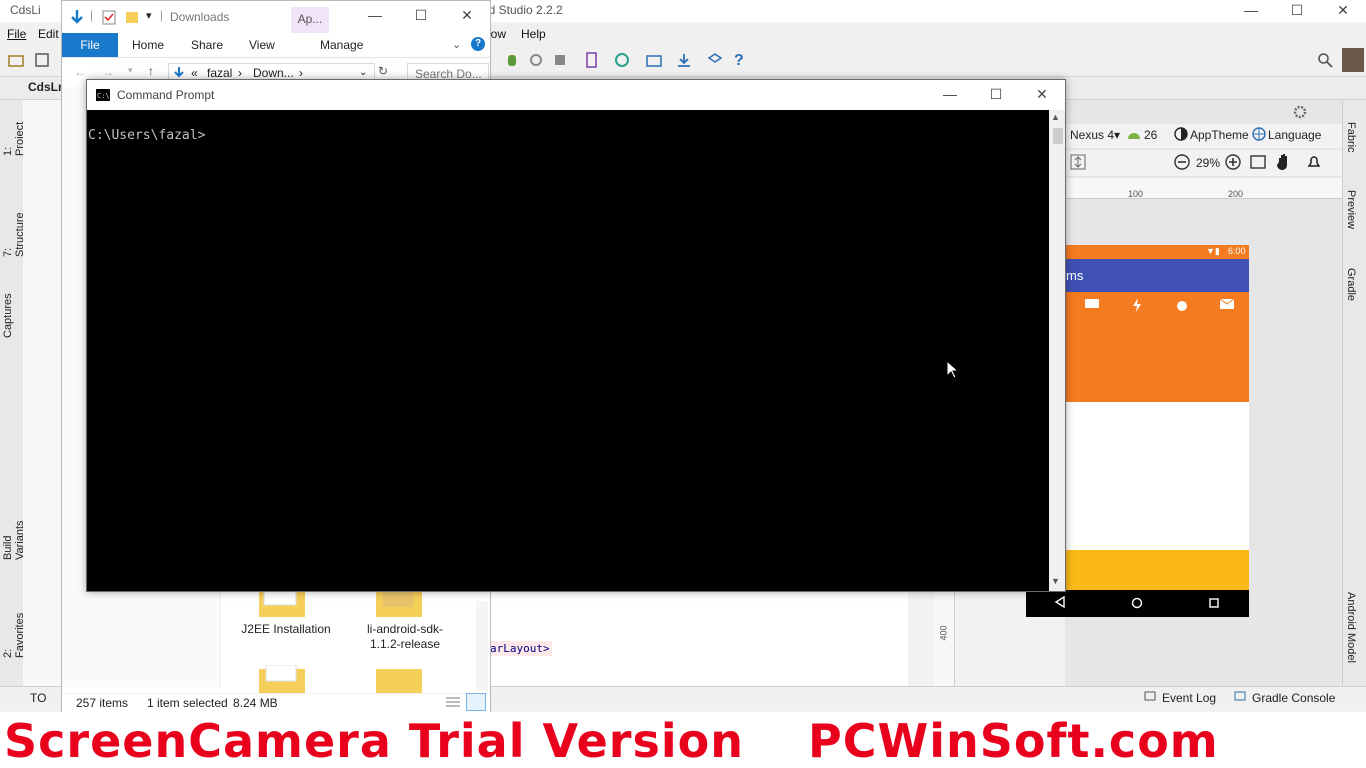  I want to click on phone-content-section, so click(1157, 476).